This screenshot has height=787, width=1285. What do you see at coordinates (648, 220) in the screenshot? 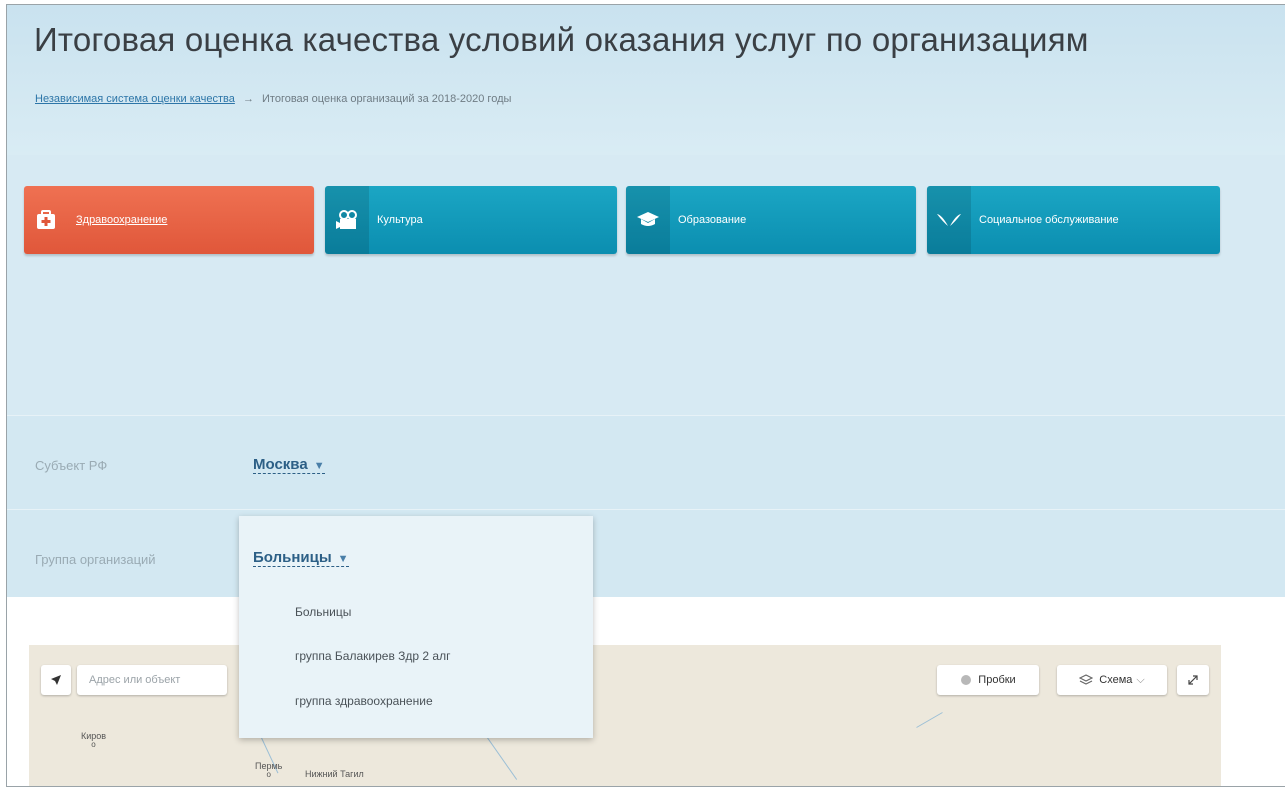
I see `graduation-cap-icon` at bounding box center [648, 220].